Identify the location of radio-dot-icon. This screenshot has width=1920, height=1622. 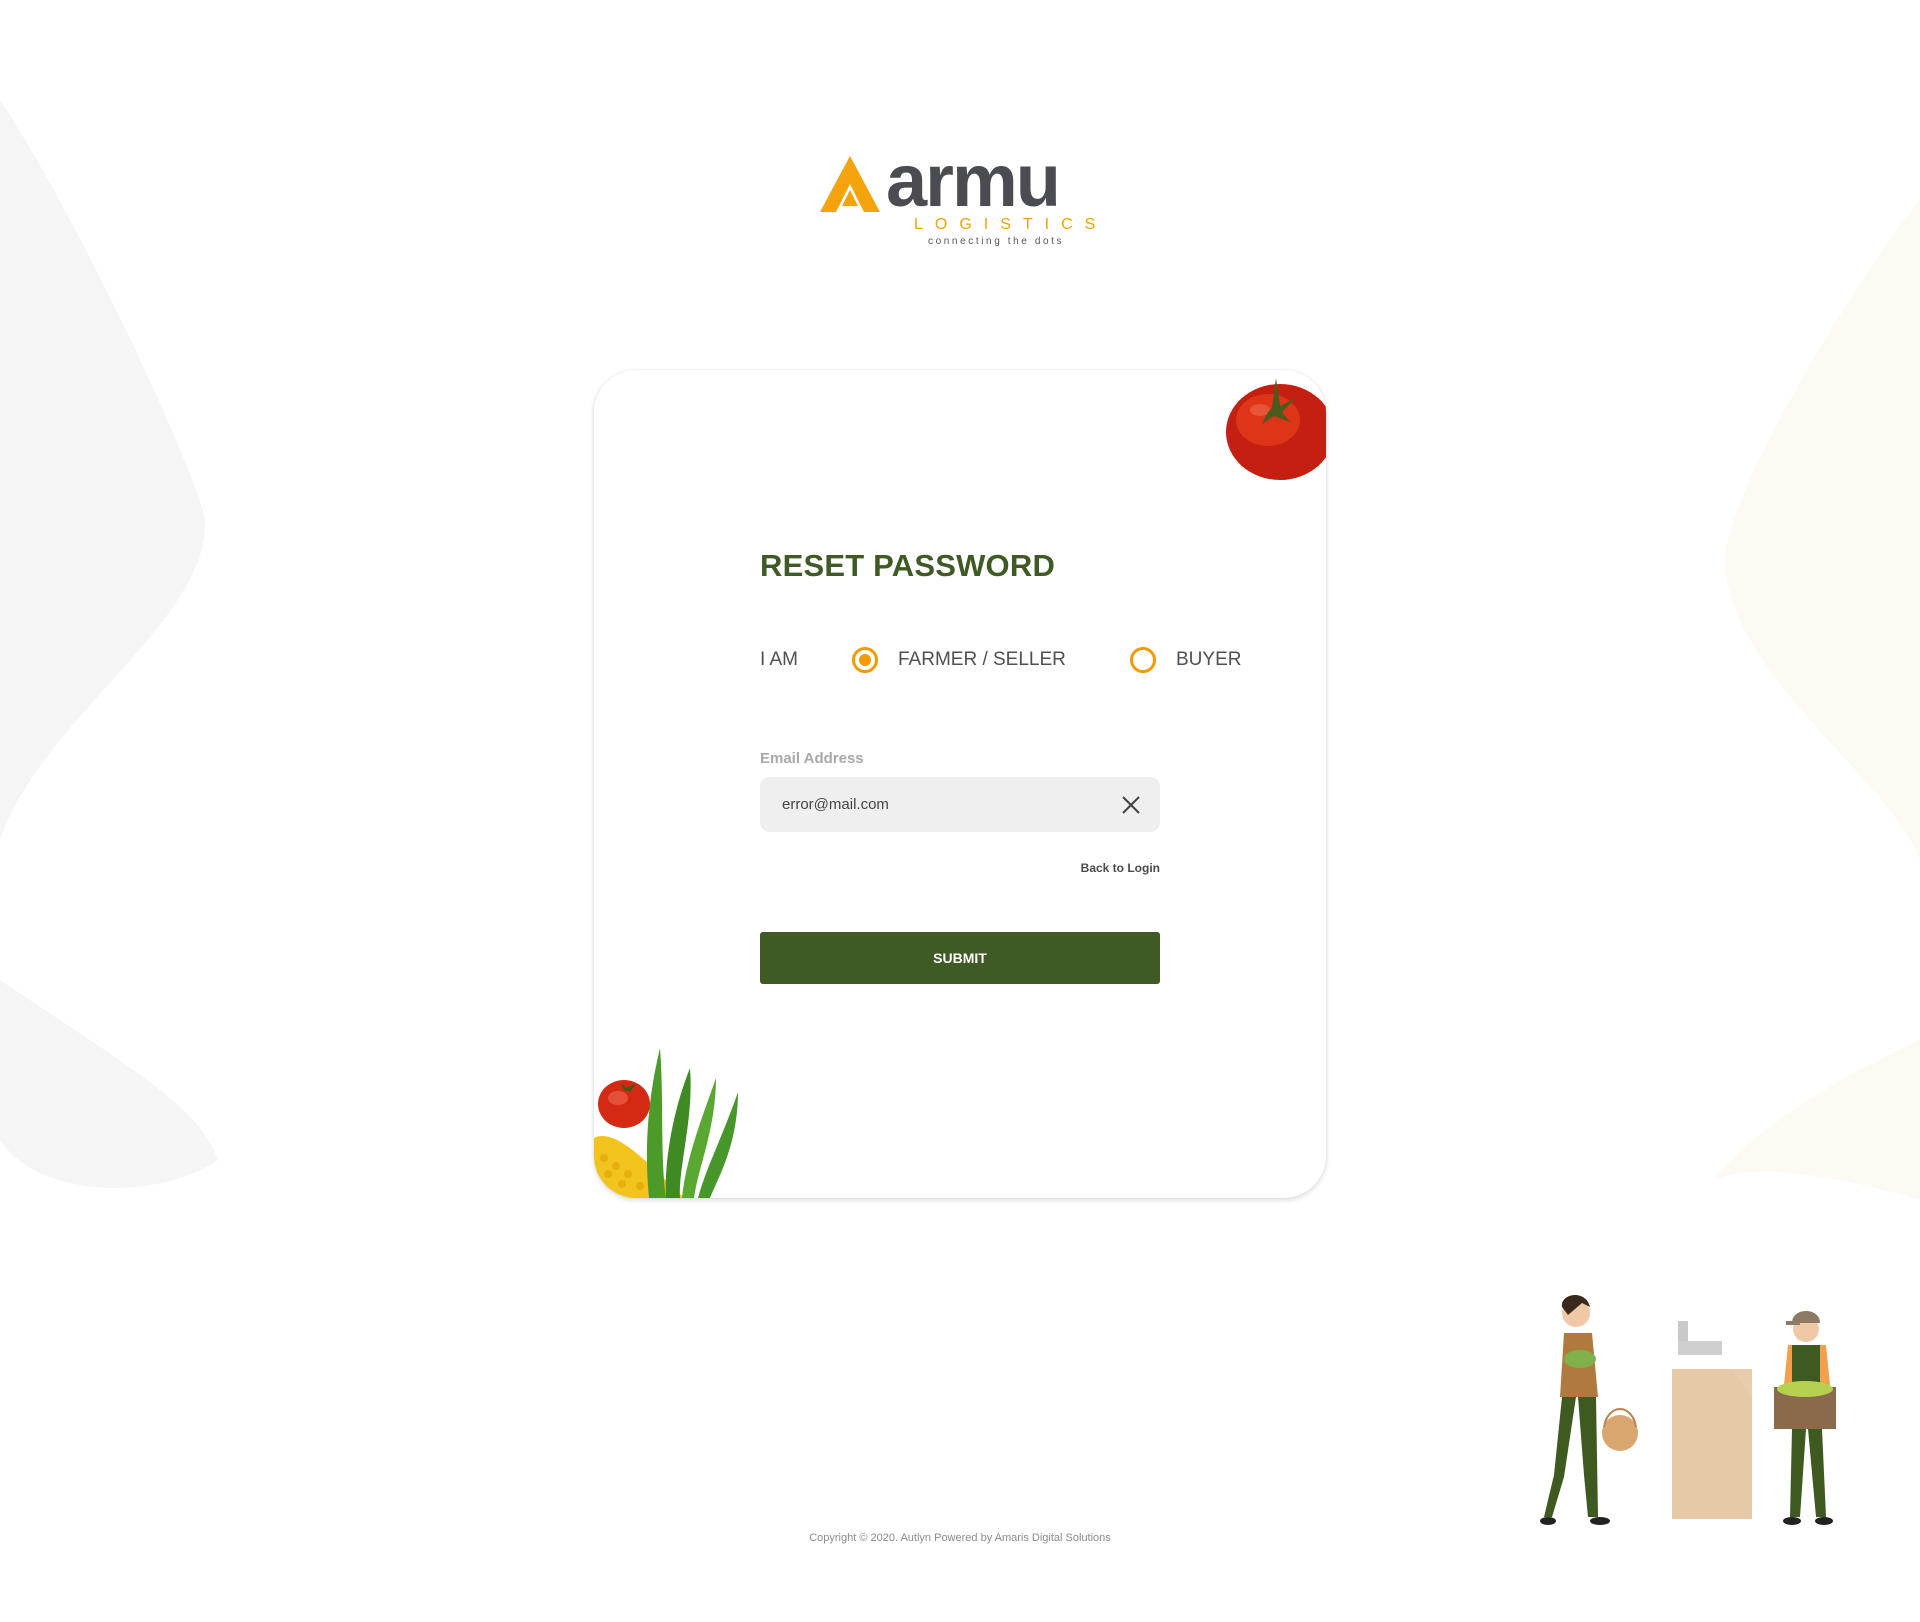
(865, 660).